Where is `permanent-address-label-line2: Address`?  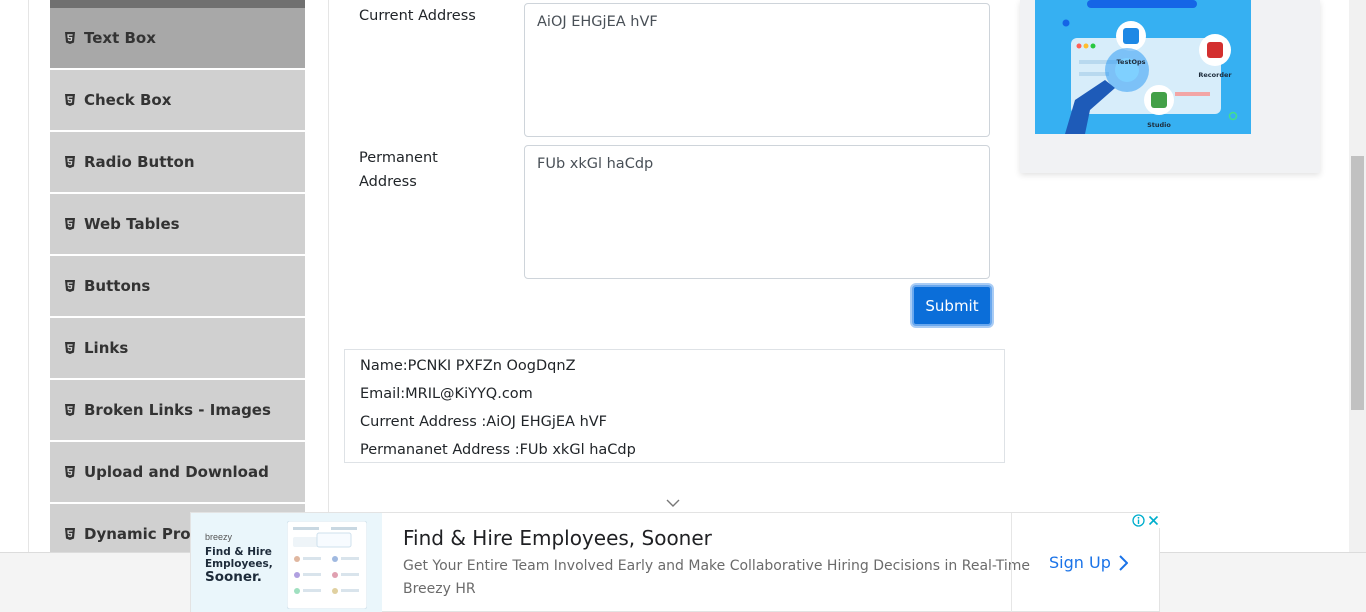
permanent-address-label-line2: Address is located at coordinates (388, 182).